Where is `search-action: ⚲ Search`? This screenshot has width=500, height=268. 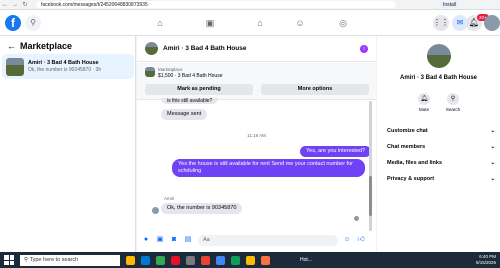
search-action: ⚲ Search is located at coordinates (453, 102).